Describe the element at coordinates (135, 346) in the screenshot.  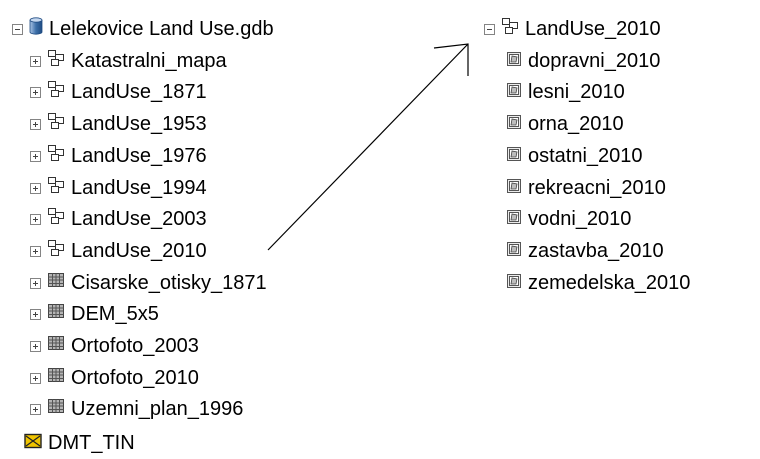
I see `tree-item-label: Ortofoto_2003` at that location.